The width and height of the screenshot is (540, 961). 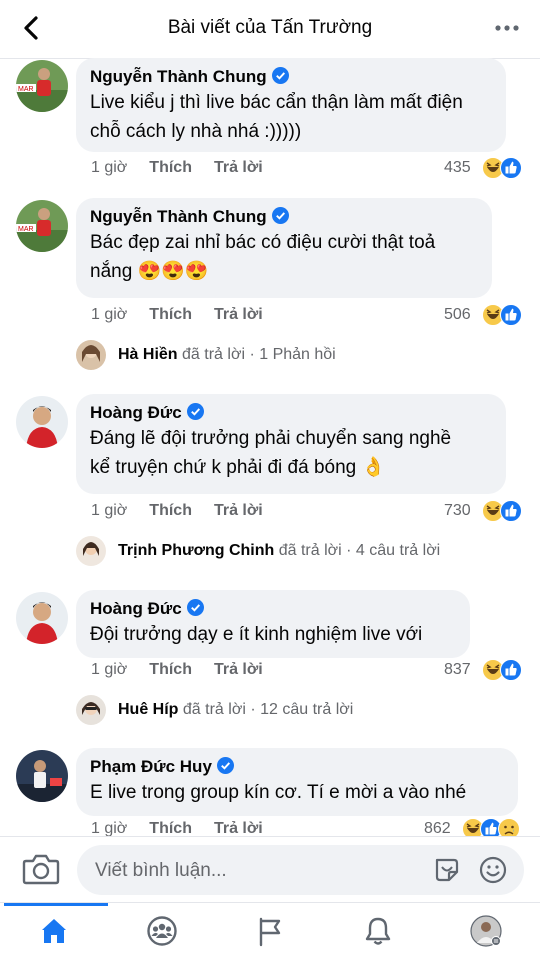 What do you see at coordinates (393, 550) in the screenshot?
I see `reply-count: · 4 câu trả lời` at bounding box center [393, 550].